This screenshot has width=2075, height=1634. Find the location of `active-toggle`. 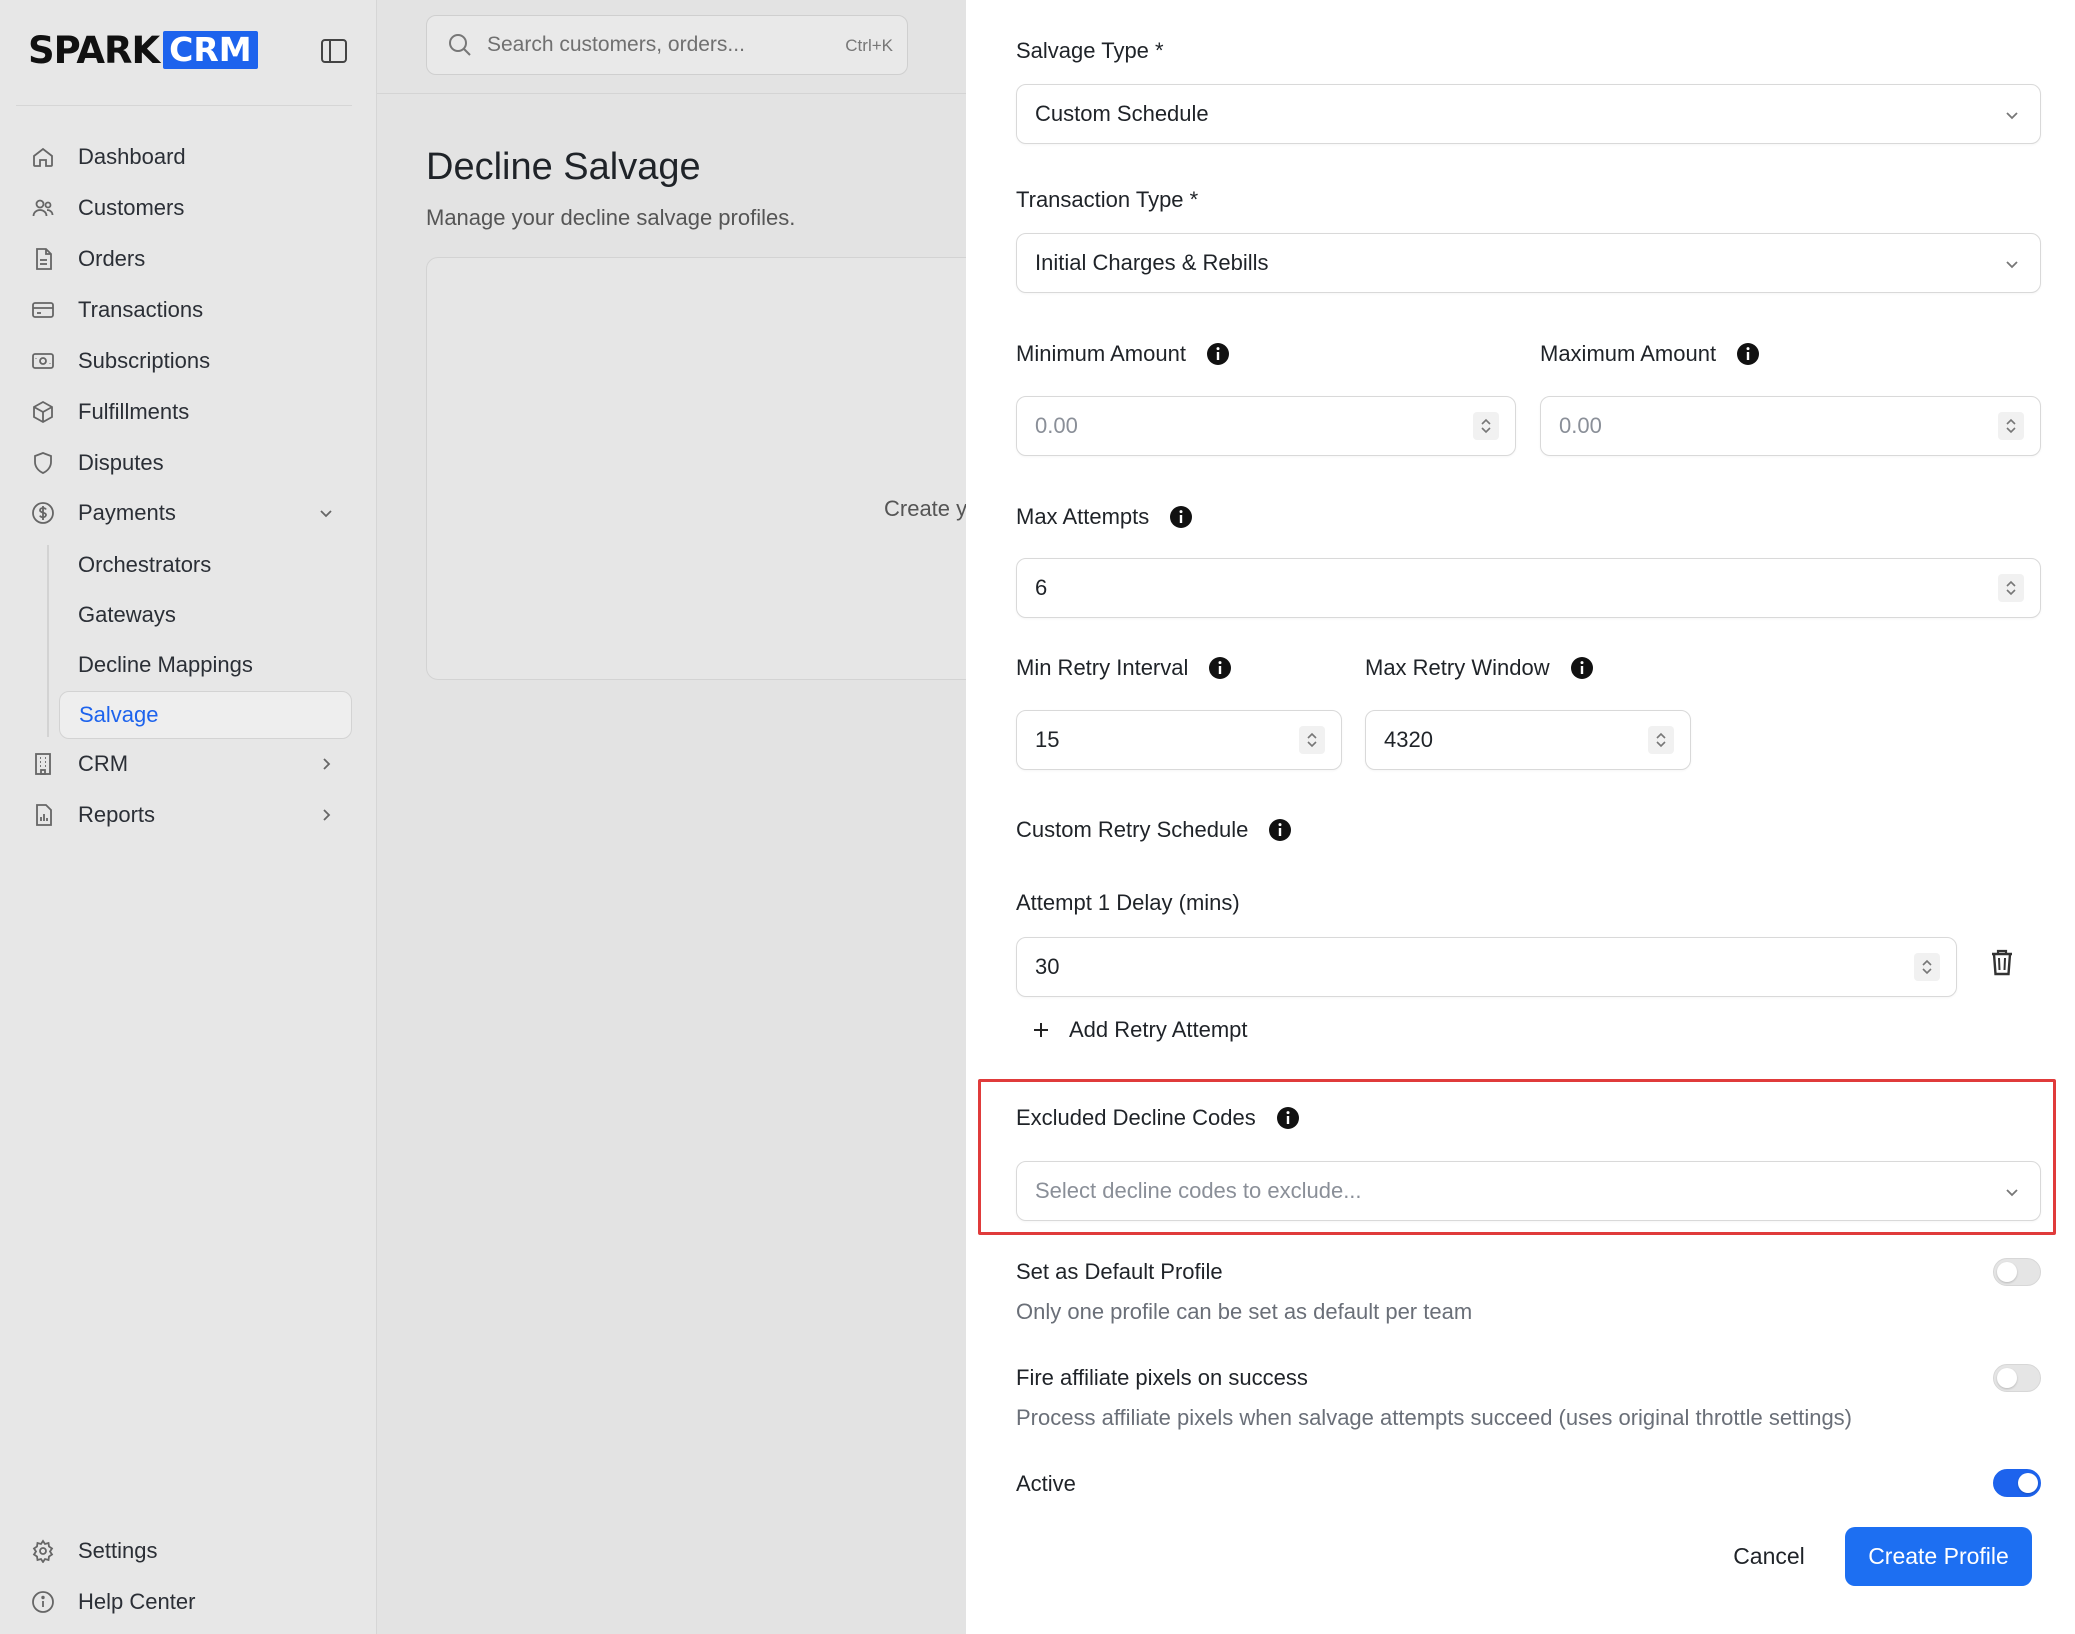

active-toggle is located at coordinates (2017, 1483).